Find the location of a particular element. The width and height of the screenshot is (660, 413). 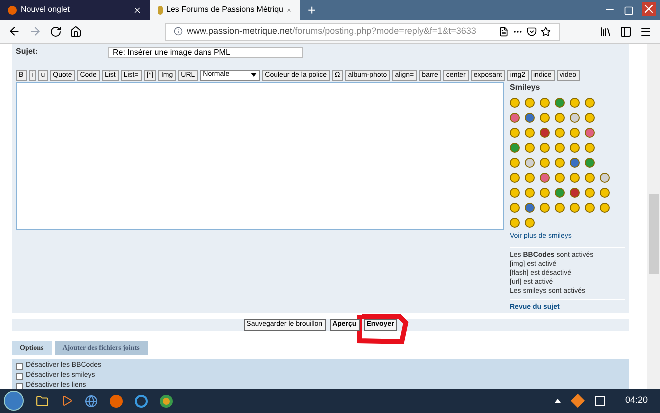

reload-icon is located at coordinates (56, 32).